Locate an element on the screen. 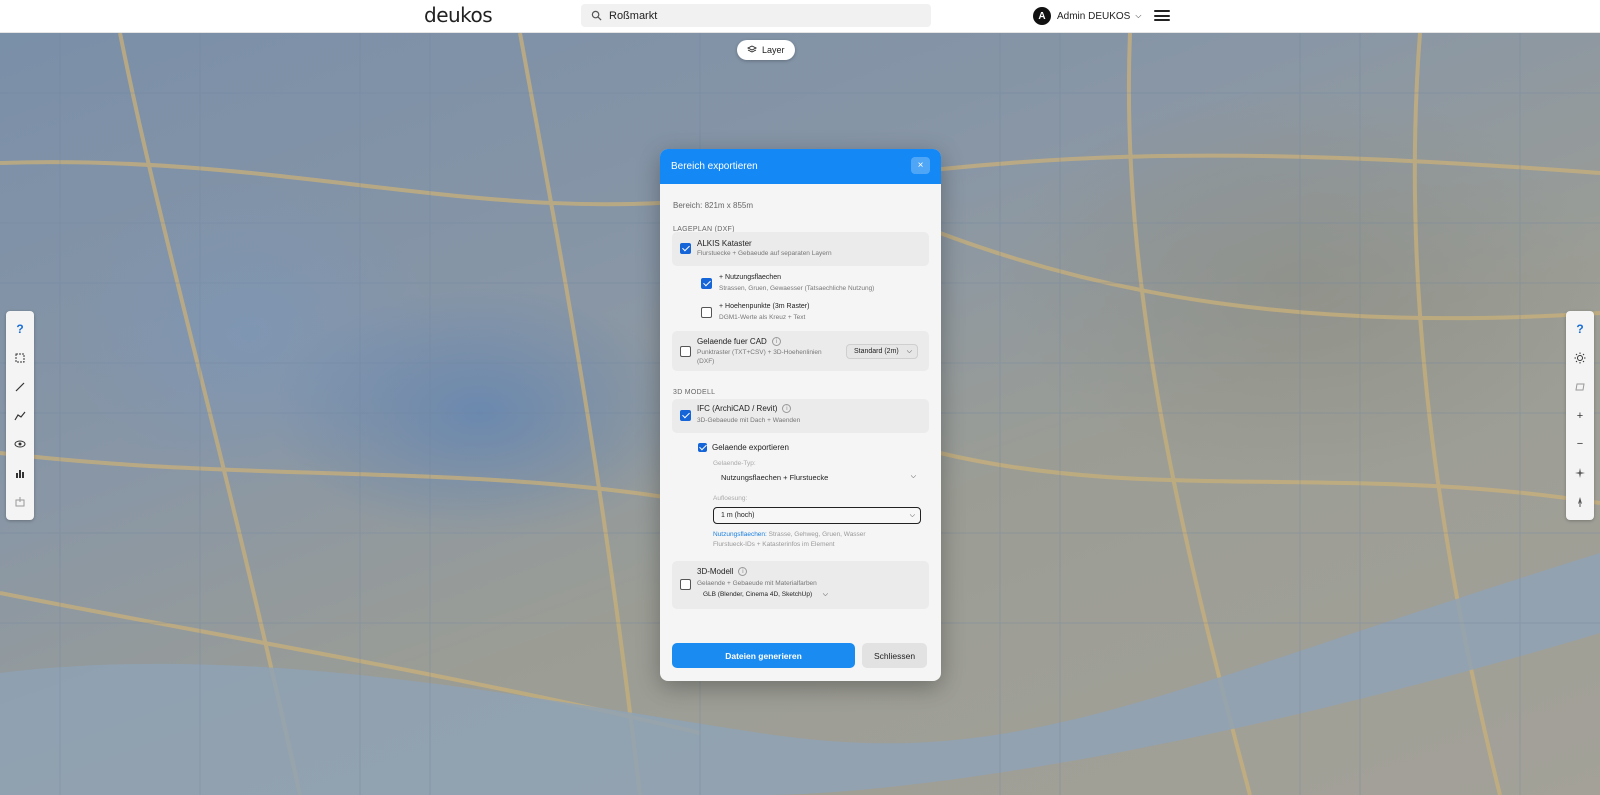 Image resolution: width=1600 pixels, height=795 pixels. gelaende-cad-subtitle-2: (DXF) is located at coordinates (706, 361).